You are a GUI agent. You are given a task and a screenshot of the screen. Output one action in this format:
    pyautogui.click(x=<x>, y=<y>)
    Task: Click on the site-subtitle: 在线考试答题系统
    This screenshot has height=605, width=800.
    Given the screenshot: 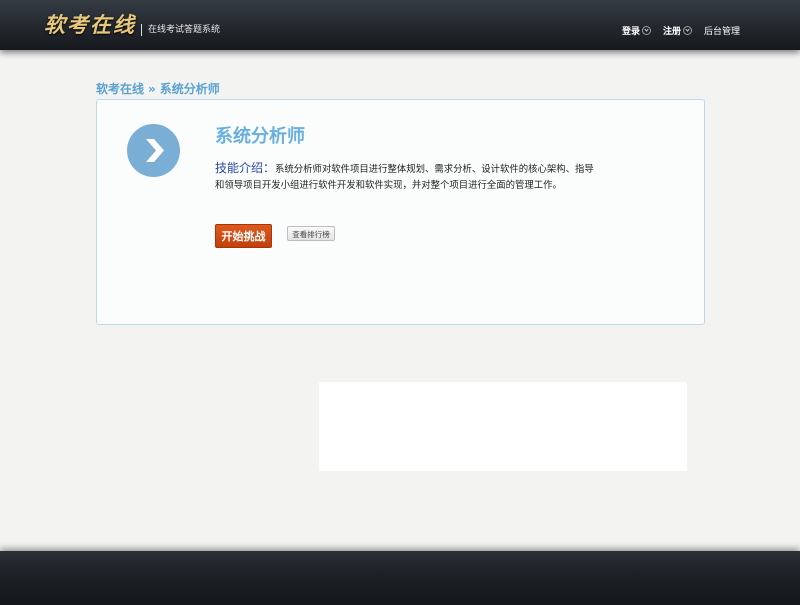 What is the action you would take?
    pyautogui.click(x=184, y=30)
    